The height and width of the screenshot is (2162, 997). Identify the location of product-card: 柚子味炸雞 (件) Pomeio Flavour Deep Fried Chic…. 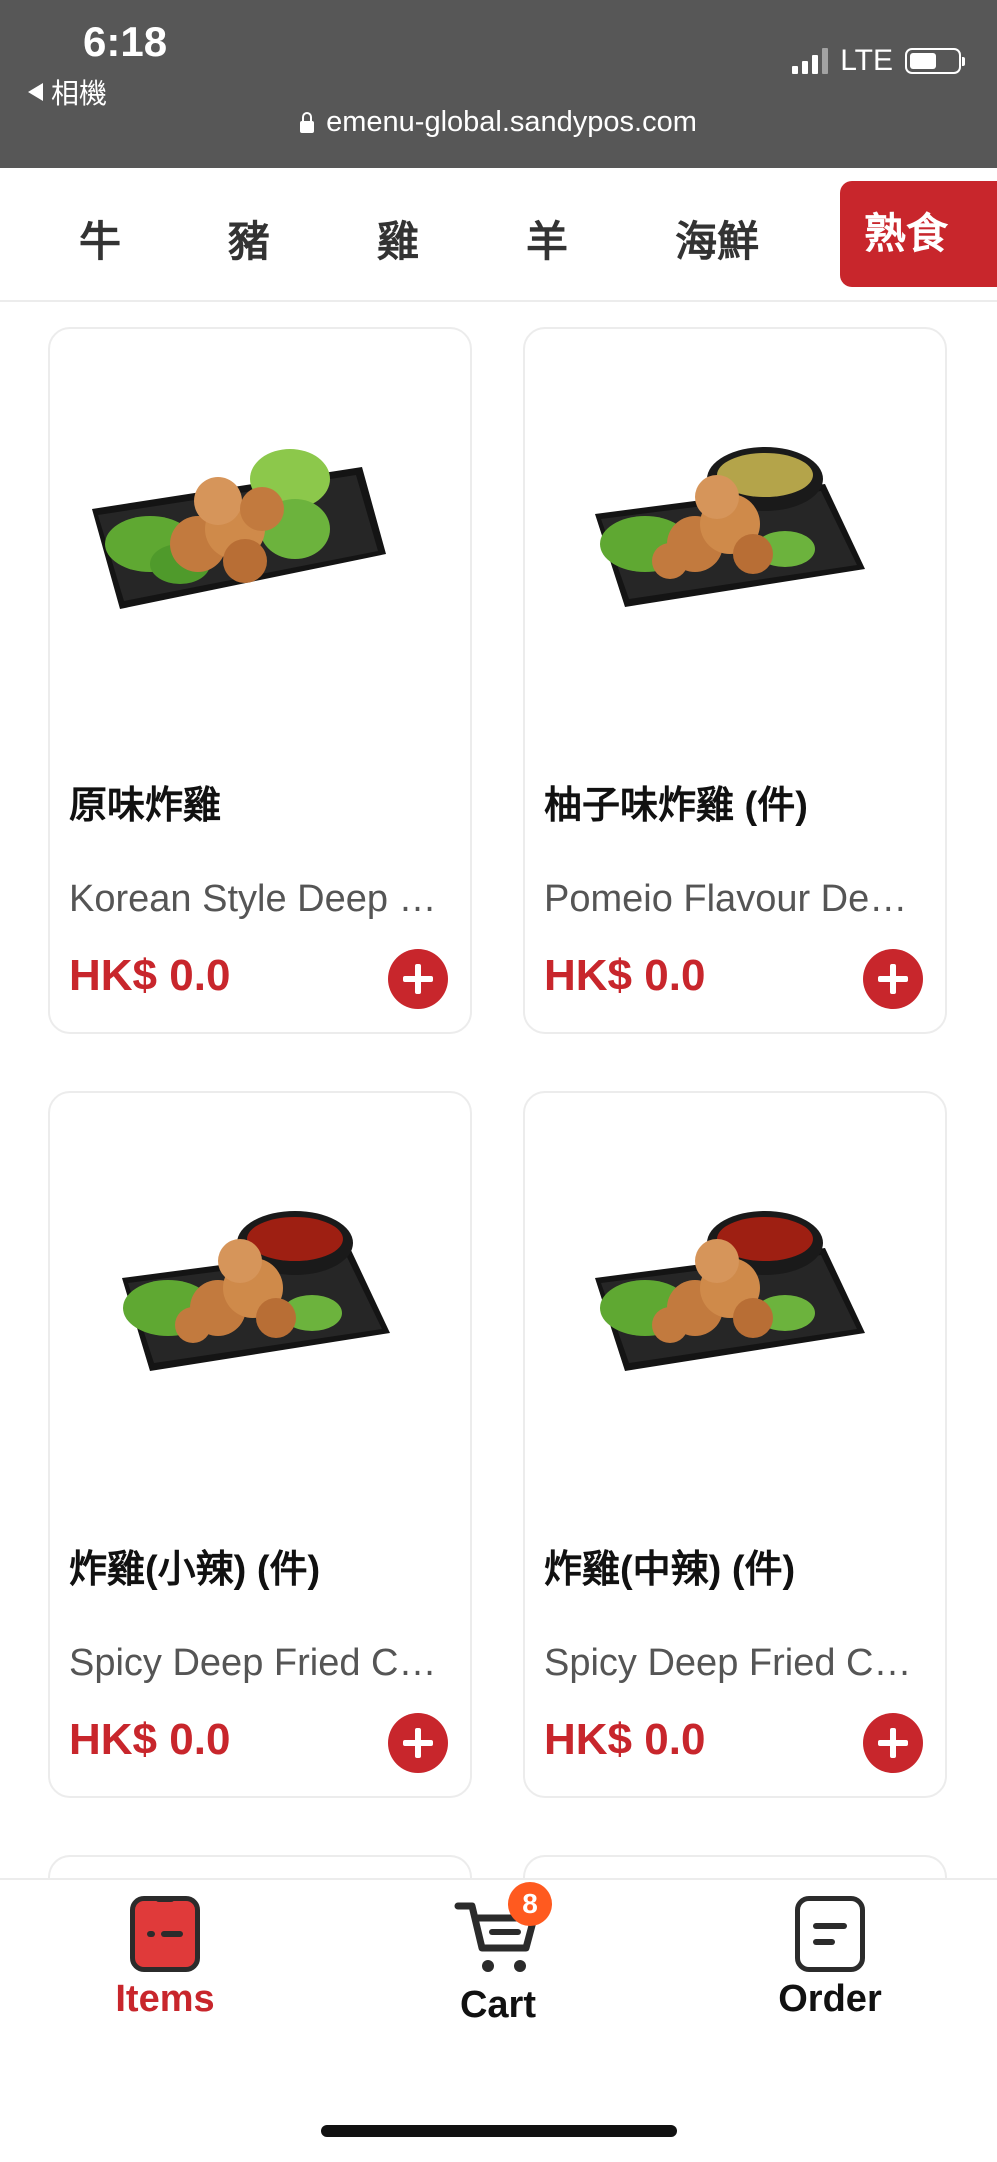
(735, 680).